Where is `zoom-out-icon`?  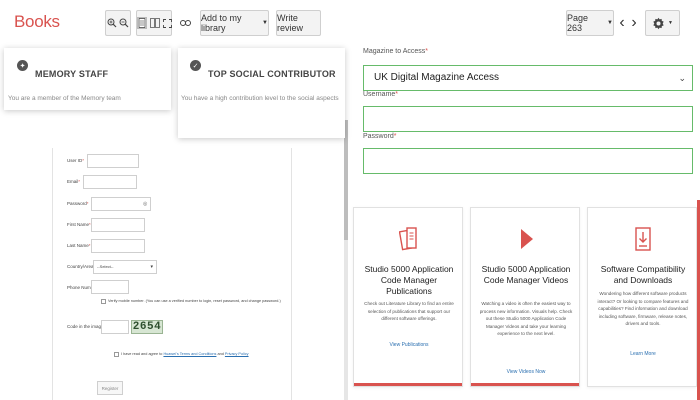
zoom-out-icon is located at coordinates (123, 23).